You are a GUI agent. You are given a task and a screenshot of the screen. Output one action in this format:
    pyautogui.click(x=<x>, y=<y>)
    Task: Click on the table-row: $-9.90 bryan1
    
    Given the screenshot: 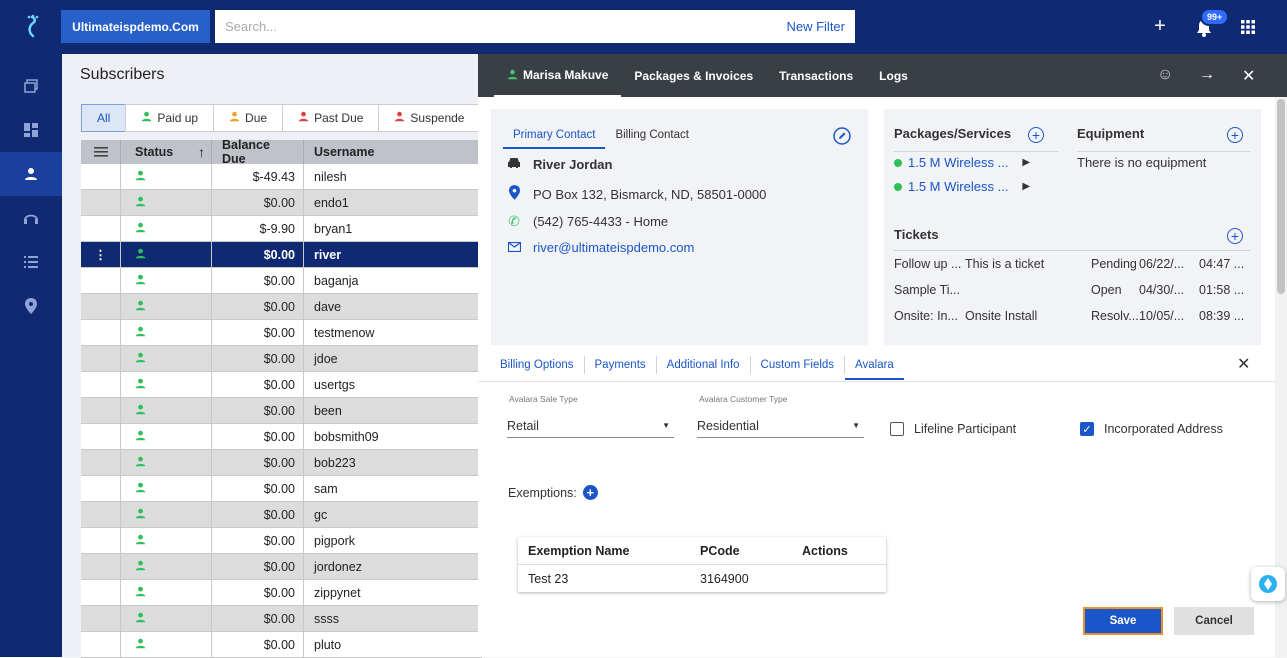 What is the action you would take?
    pyautogui.click(x=281, y=229)
    